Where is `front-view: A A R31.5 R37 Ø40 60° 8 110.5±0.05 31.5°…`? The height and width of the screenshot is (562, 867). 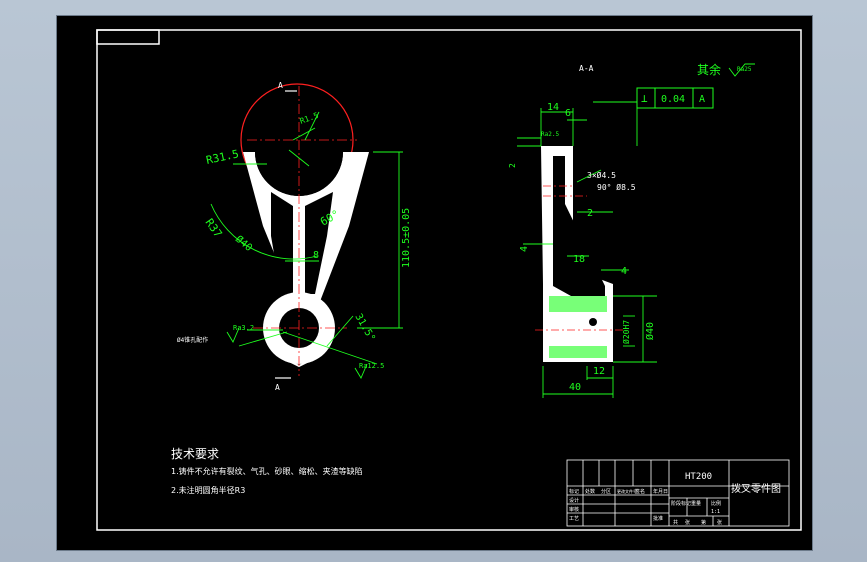
front-view: A A R31.5 R37 Ø40 60° 8 110.5±0.05 31.5°… is located at coordinates (294, 236).